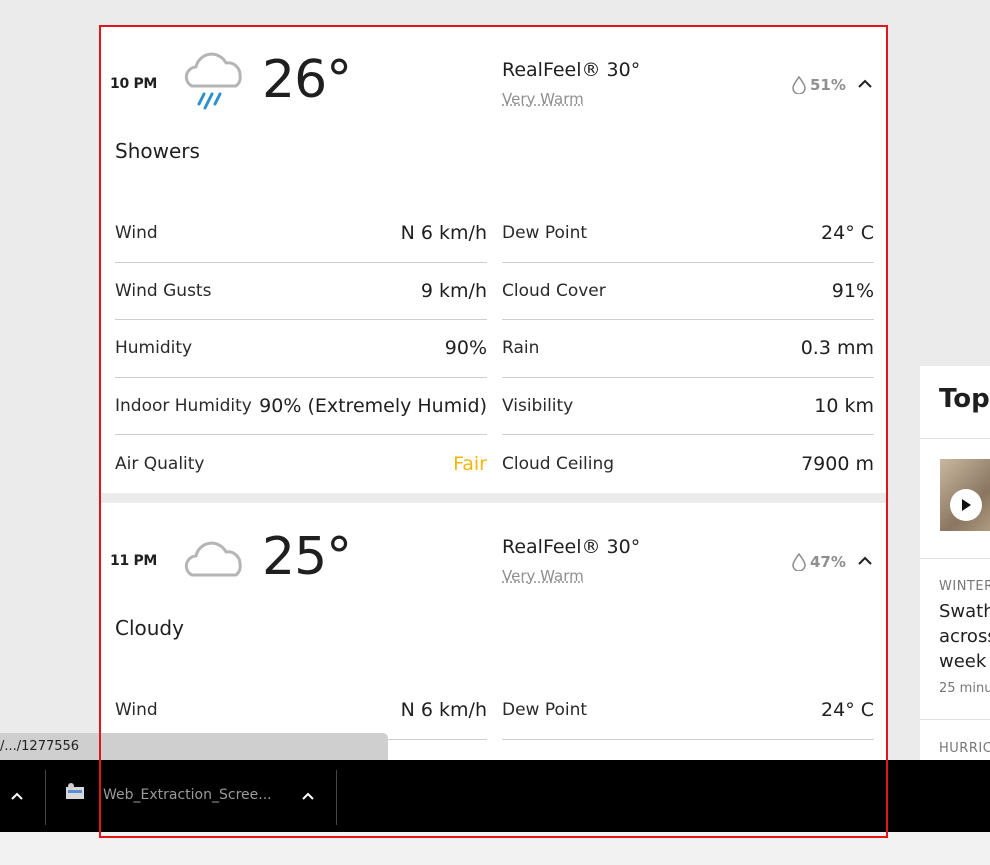  I want to click on detail-row-humidity: Humidity 90%, so click(301, 349).